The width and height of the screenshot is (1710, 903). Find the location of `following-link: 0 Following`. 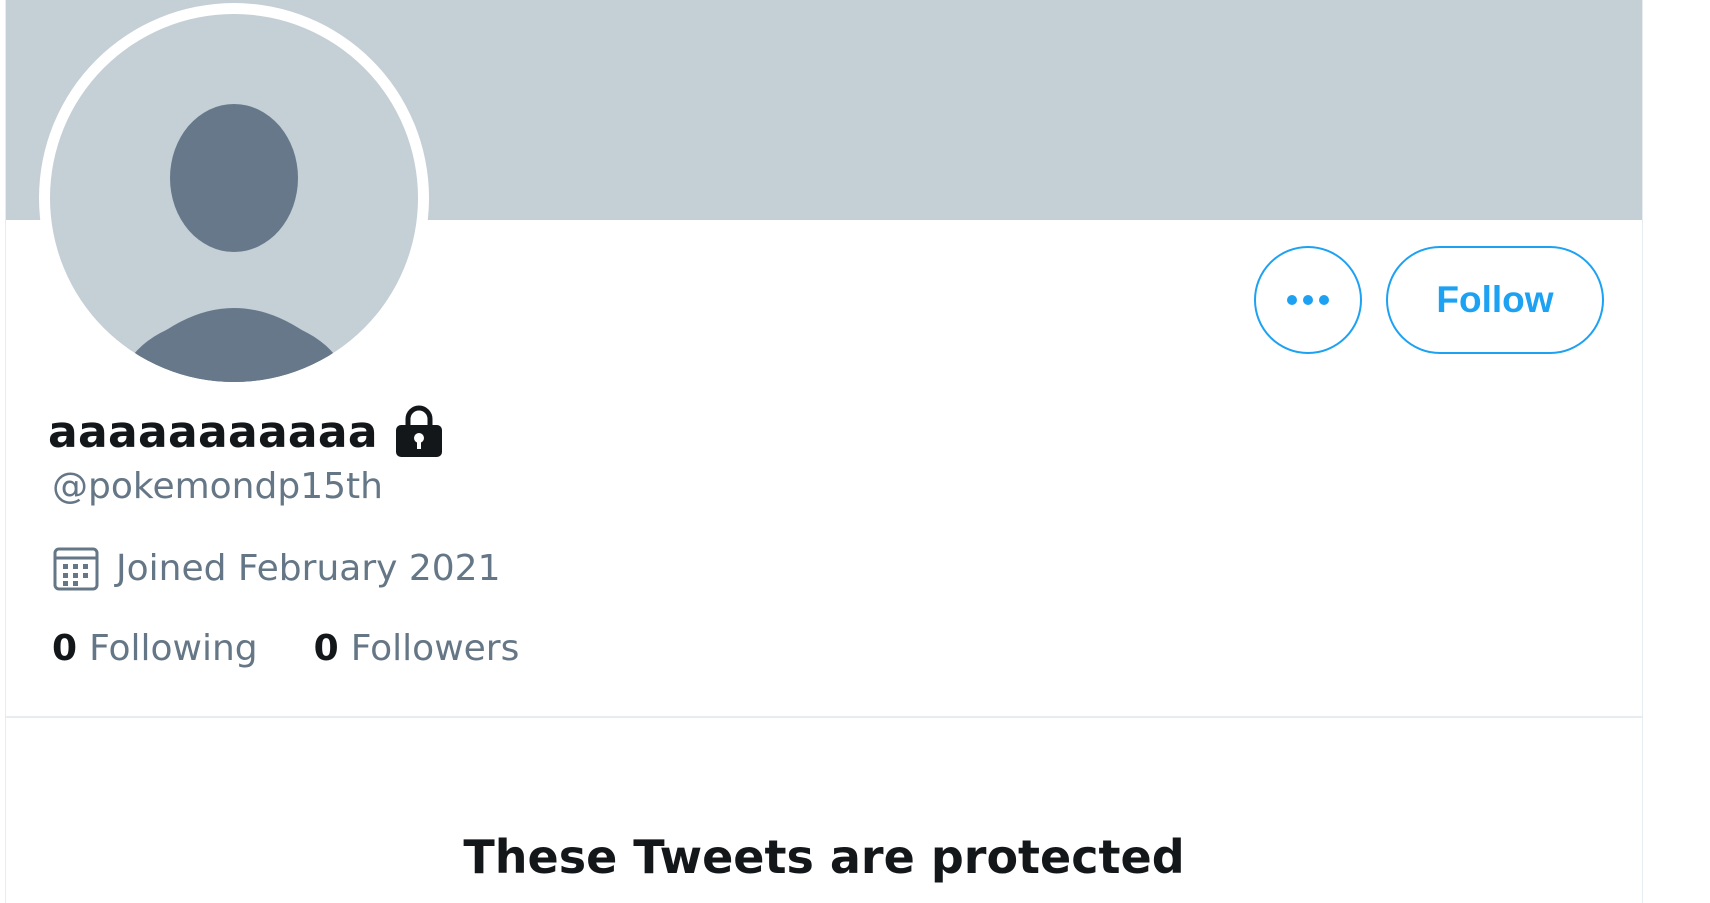

following-link: 0 Following is located at coordinates (155, 648).